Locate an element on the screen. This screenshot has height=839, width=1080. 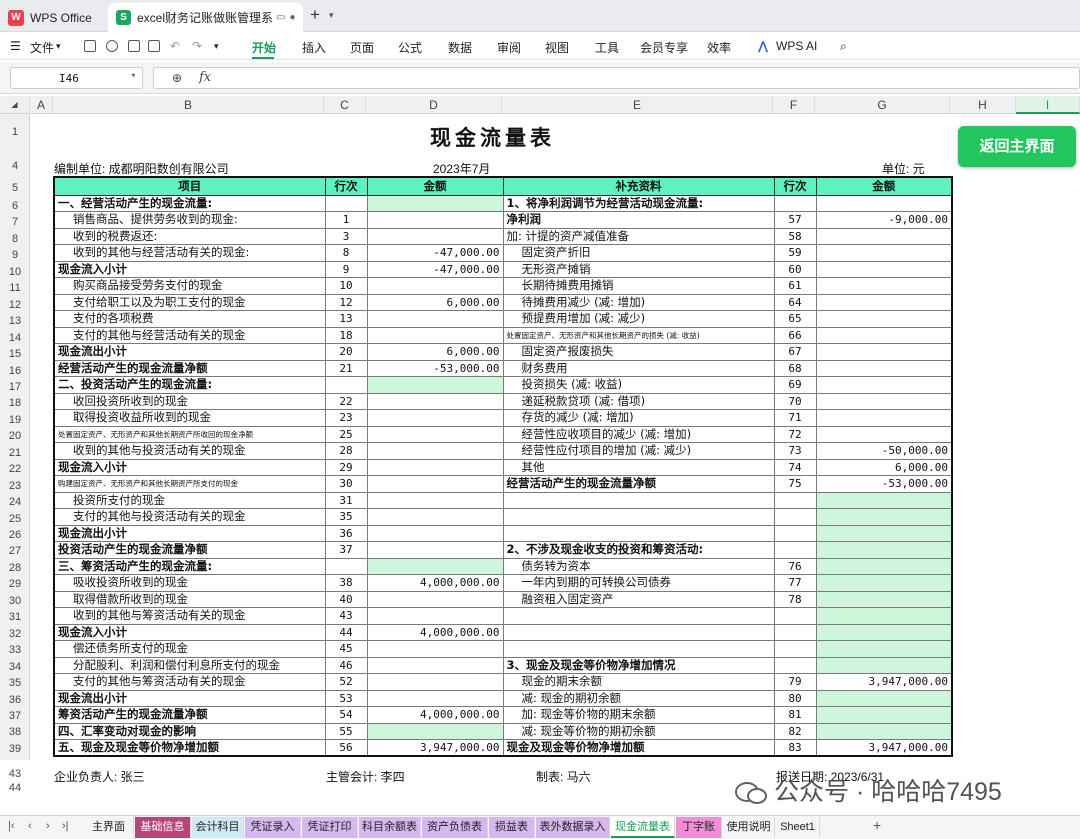
left-line-cell: 46 is located at coordinates (346, 665).